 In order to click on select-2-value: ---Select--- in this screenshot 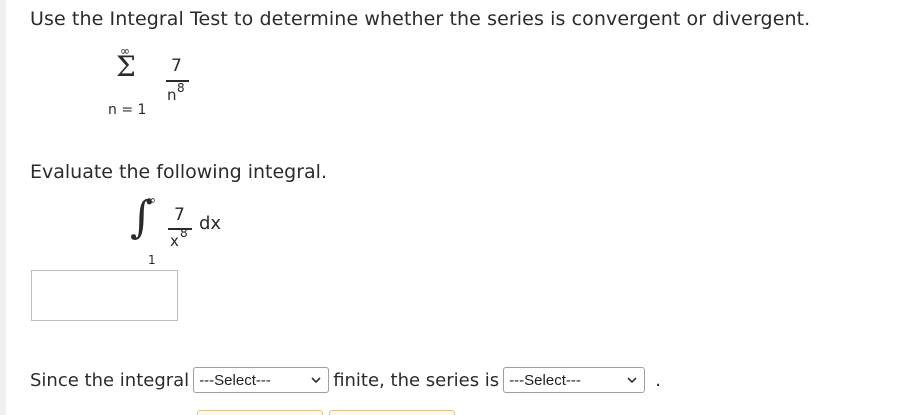, I will do `click(545, 380)`.